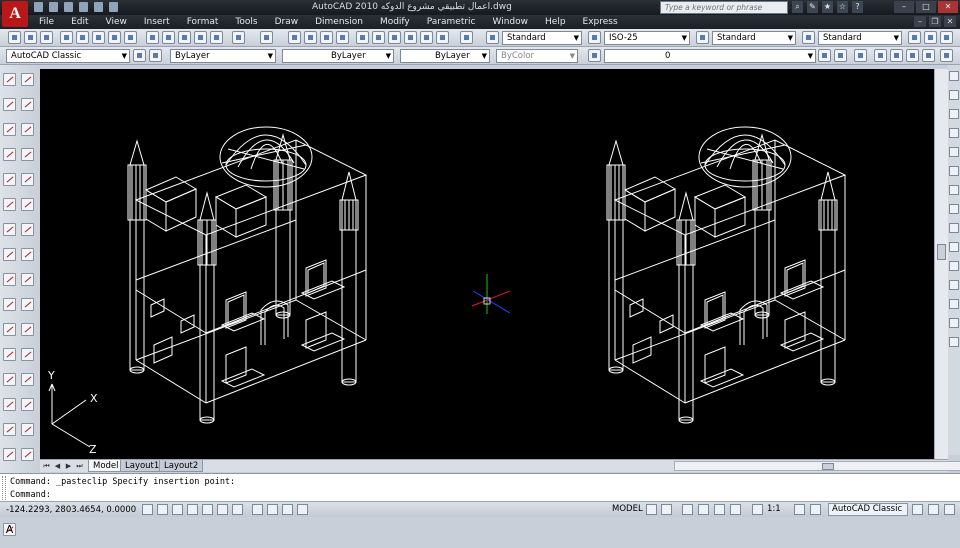 The width and height of the screenshot is (960, 548). Describe the element at coordinates (594, 37) in the screenshot. I see `dim-style-icon` at that location.